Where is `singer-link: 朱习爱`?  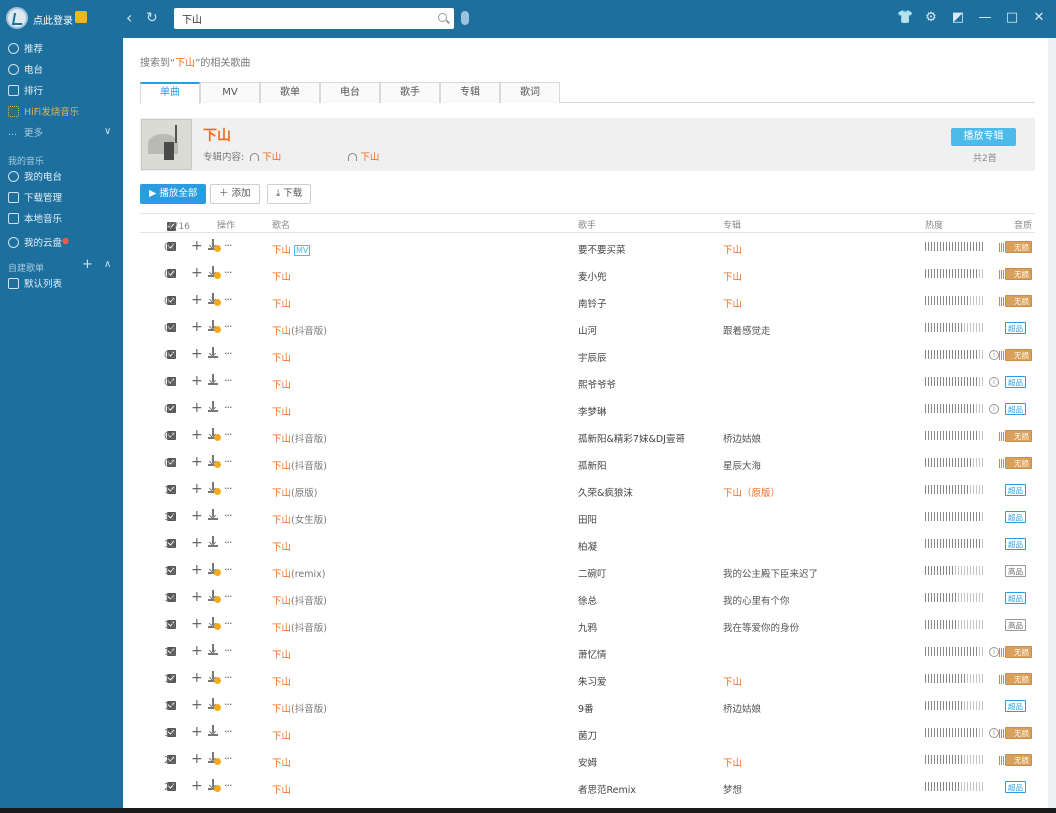
singer-link: 朱习爱 is located at coordinates (592, 681).